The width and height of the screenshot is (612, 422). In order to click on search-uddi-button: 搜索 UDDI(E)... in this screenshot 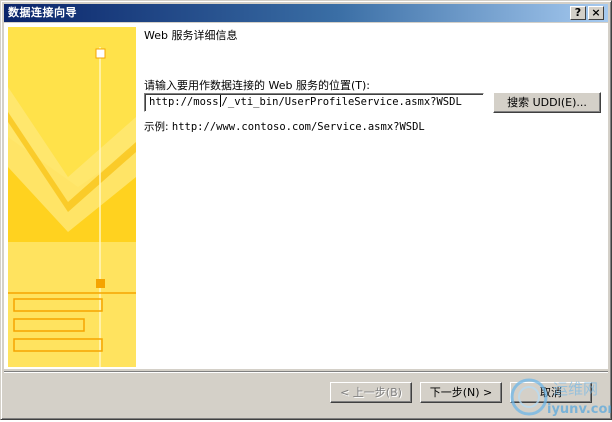, I will do `click(547, 102)`.